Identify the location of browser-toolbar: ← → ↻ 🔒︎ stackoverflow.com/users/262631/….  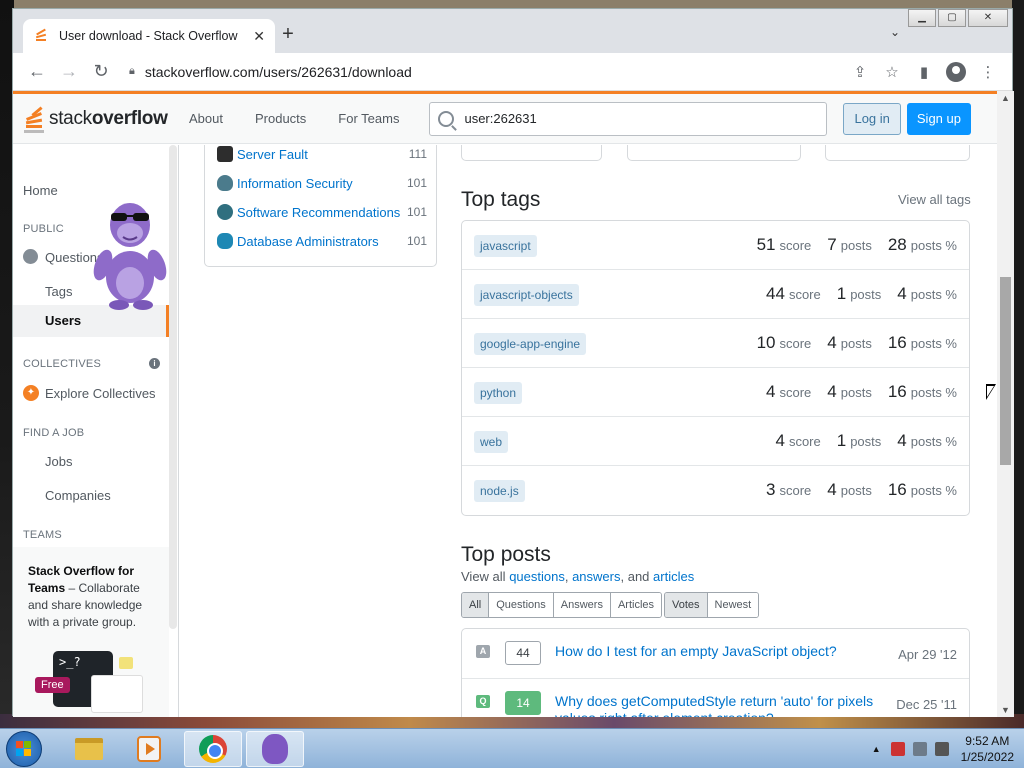
(512, 72).